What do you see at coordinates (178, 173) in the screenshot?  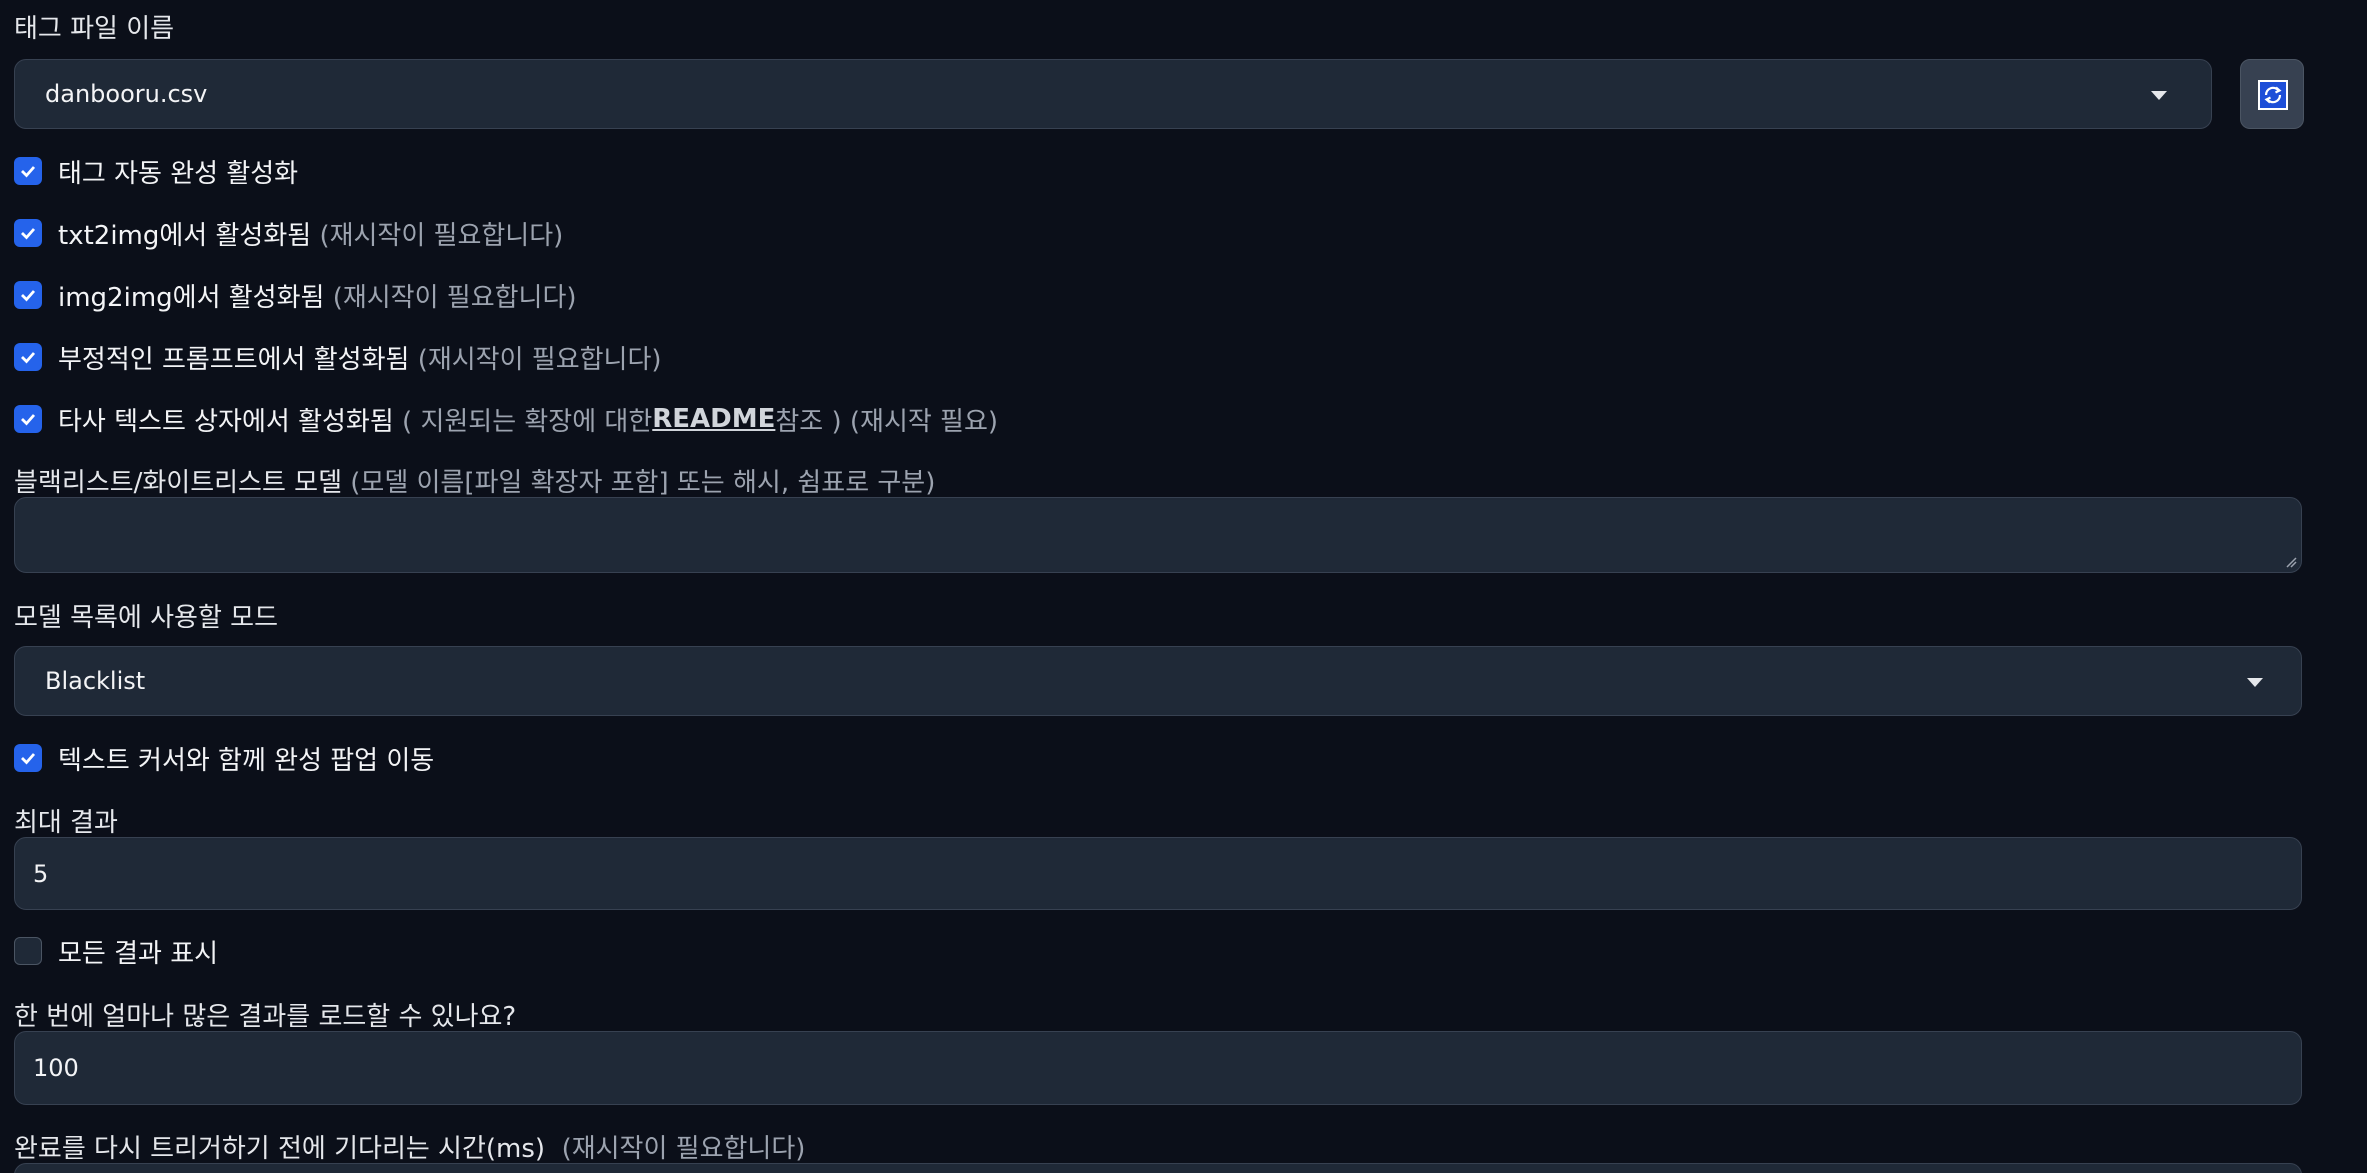 I see `enable-autocomplete-label: 태그 자동 완성 활성화` at bounding box center [178, 173].